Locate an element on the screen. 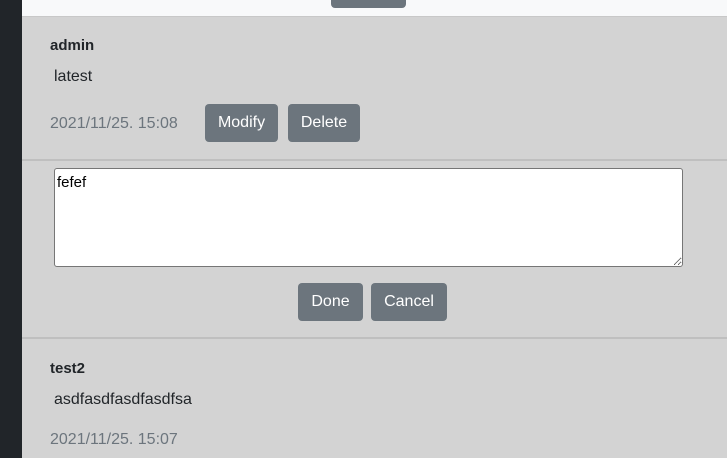 This screenshot has width=727, height=458. comment-timestamp: 2021/11/25. 15:08 is located at coordinates (114, 123).